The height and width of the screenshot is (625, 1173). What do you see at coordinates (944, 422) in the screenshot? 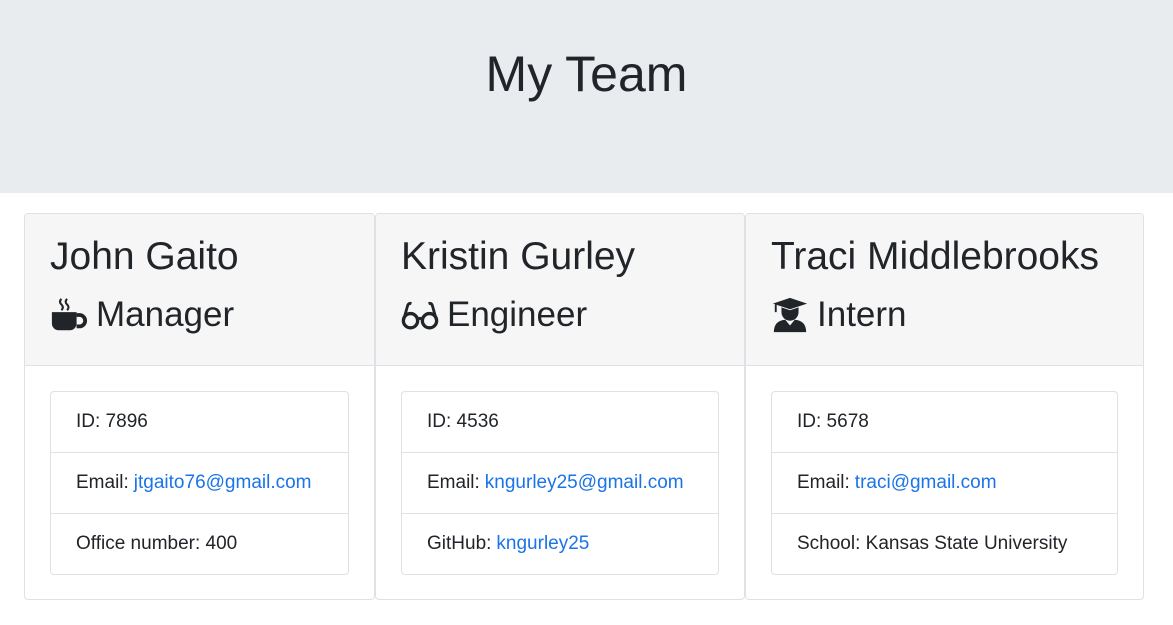
I see `list-item-id: ID: 5678` at bounding box center [944, 422].